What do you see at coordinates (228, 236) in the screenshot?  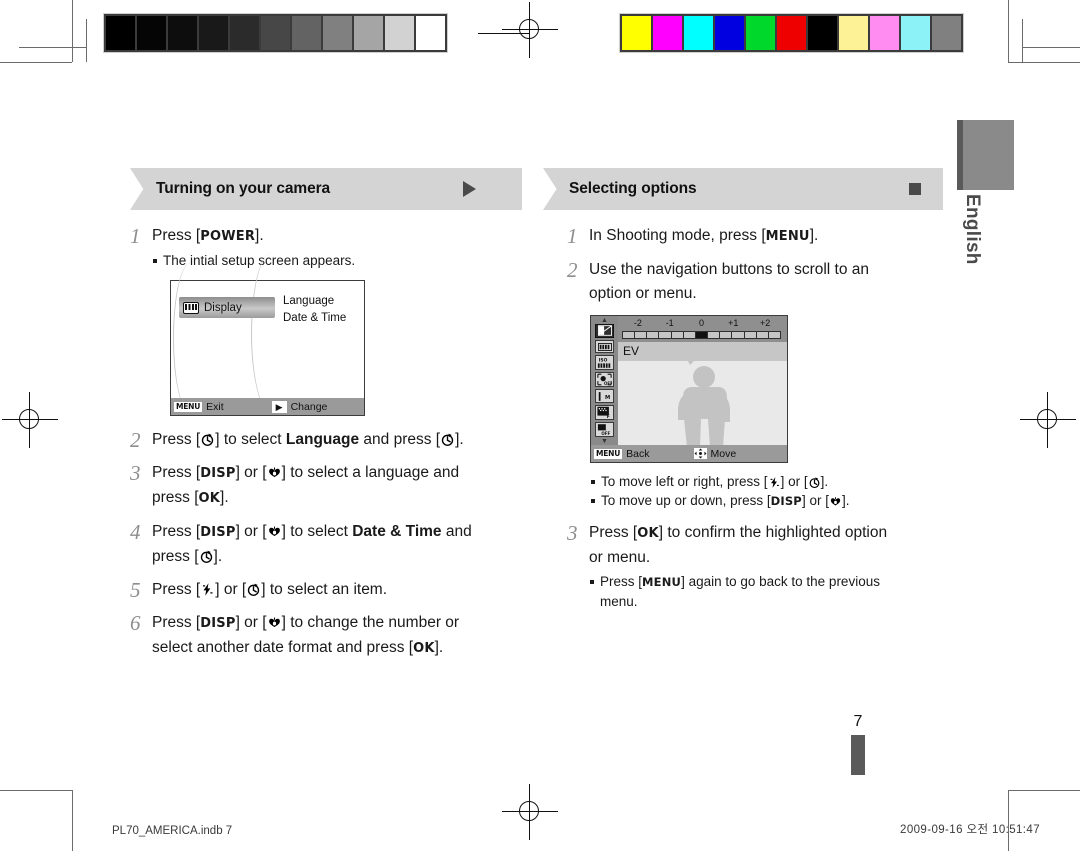 I see `power-button-label: POWER` at bounding box center [228, 236].